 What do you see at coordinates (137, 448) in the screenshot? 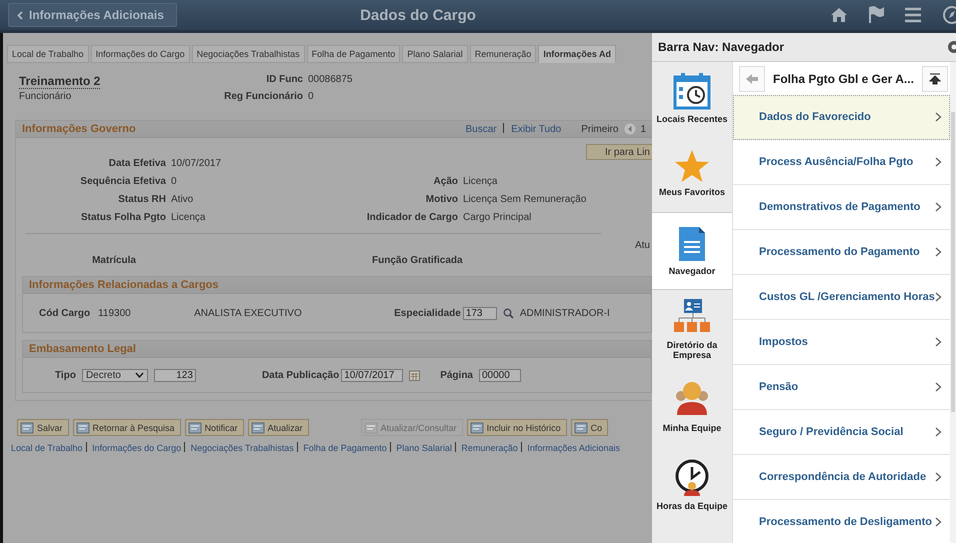
I see `footer-link: Informações do Cargo` at bounding box center [137, 448].